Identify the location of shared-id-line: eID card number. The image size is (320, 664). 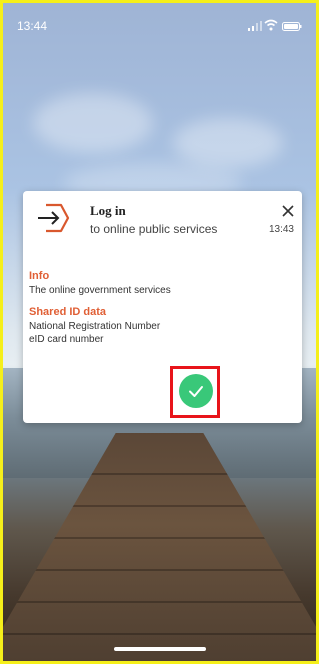
(66, 339).